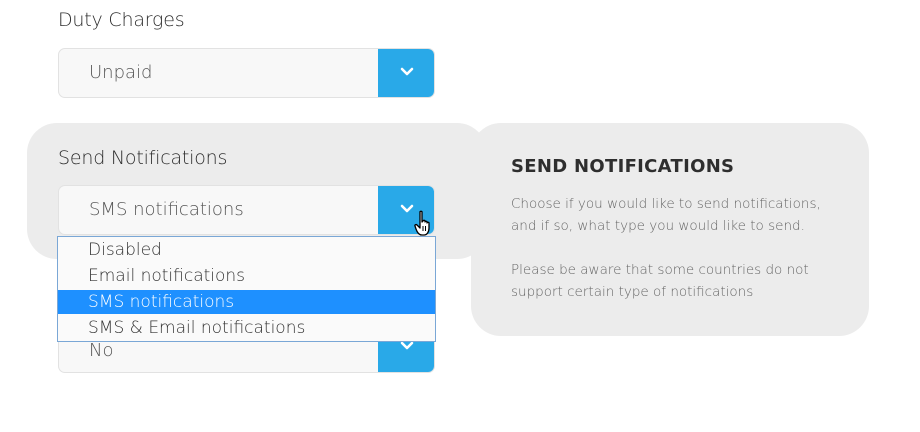  Describe the element at coordinates (246, 302) in the screenshot. I see `option-sms-notifications: SMS notifications` at that location.